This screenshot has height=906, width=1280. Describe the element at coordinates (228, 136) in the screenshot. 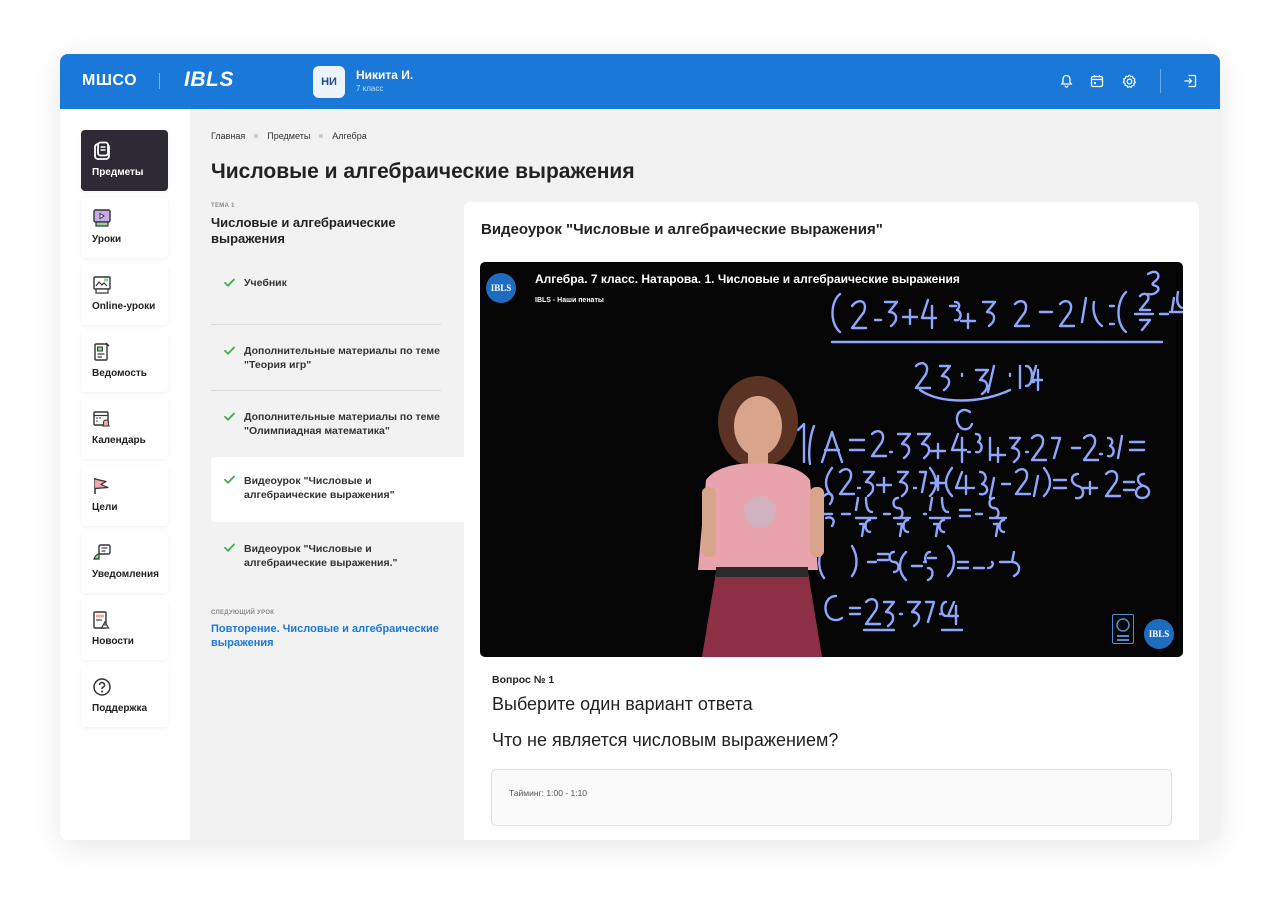

I see `breadcrumb-home: Главная` at that location.